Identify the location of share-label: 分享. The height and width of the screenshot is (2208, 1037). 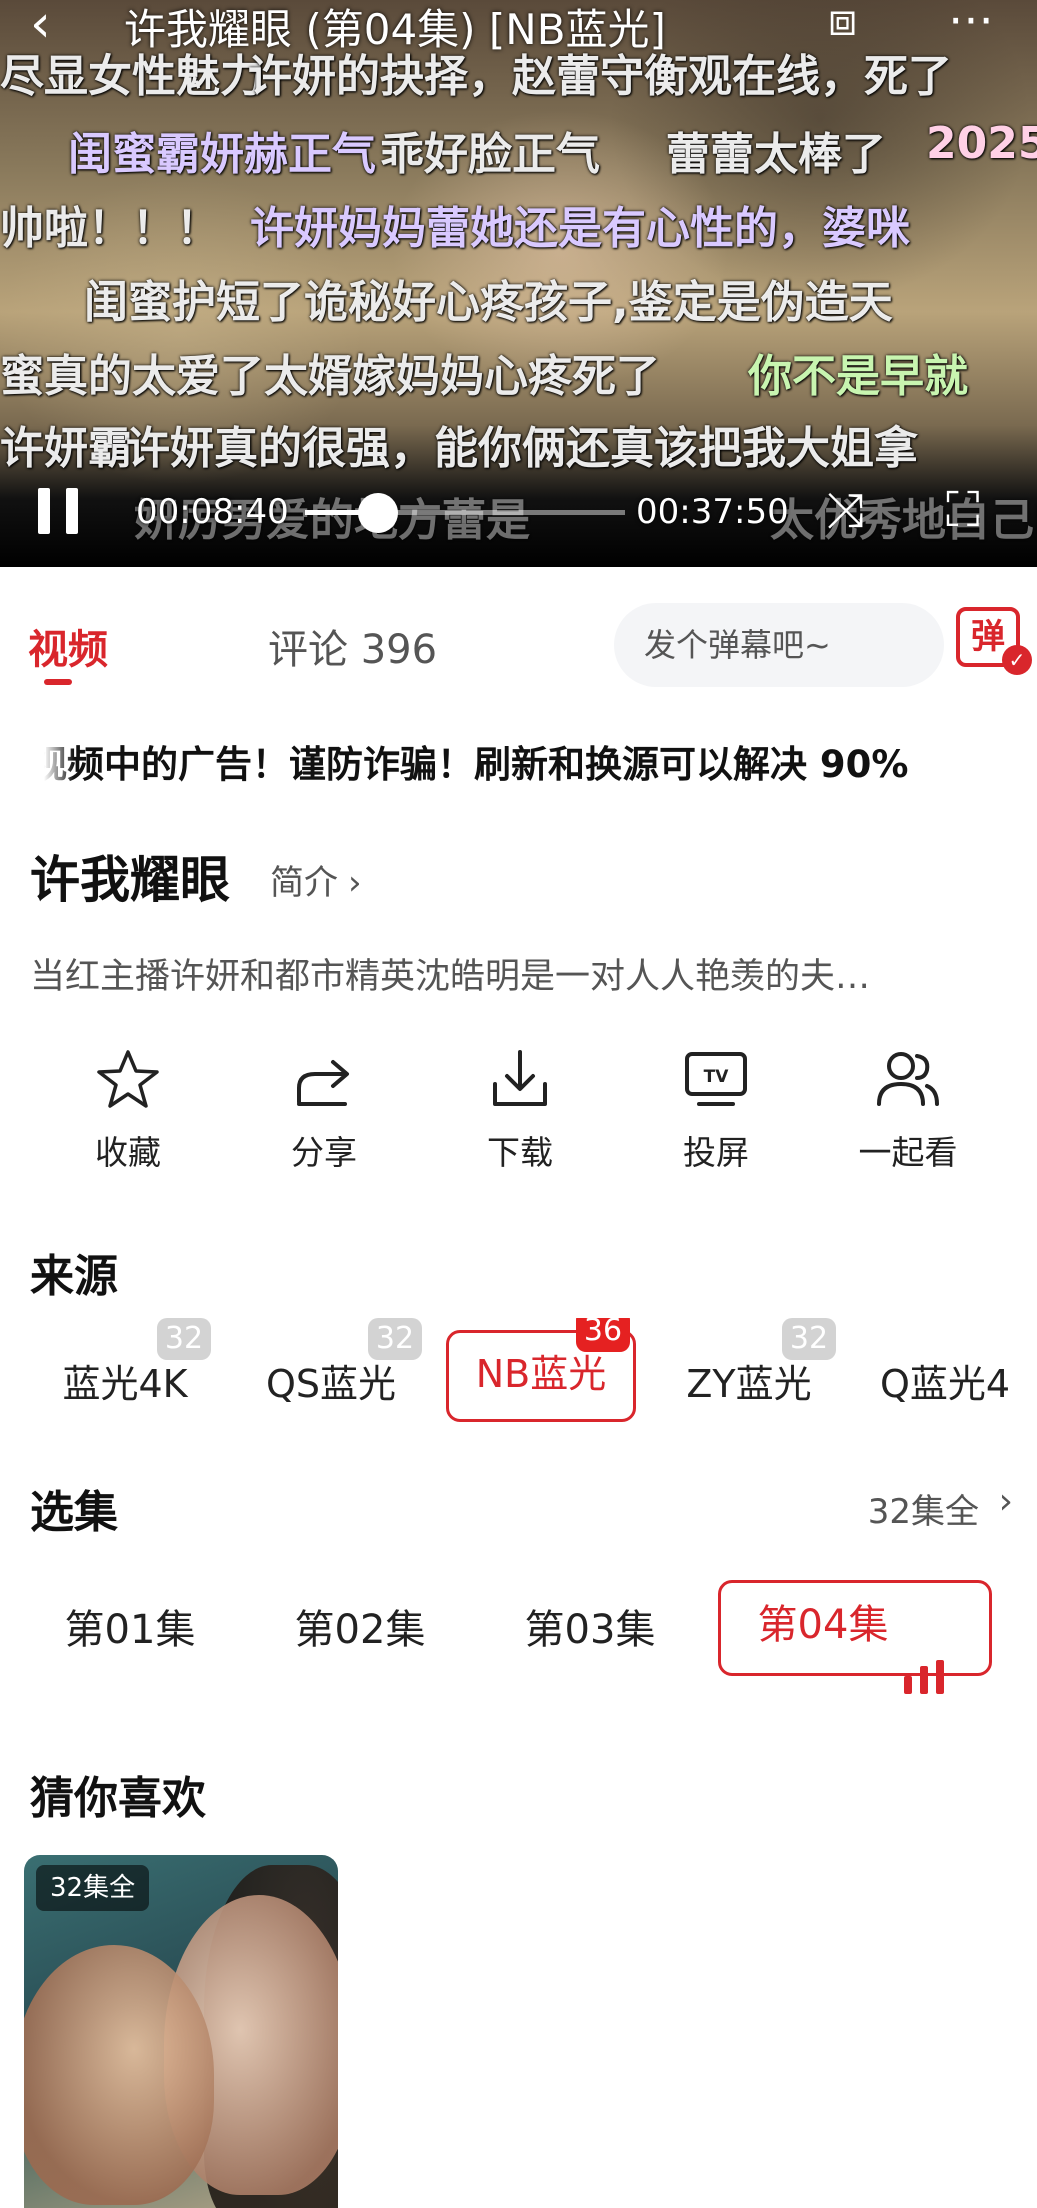
(324, 1152).